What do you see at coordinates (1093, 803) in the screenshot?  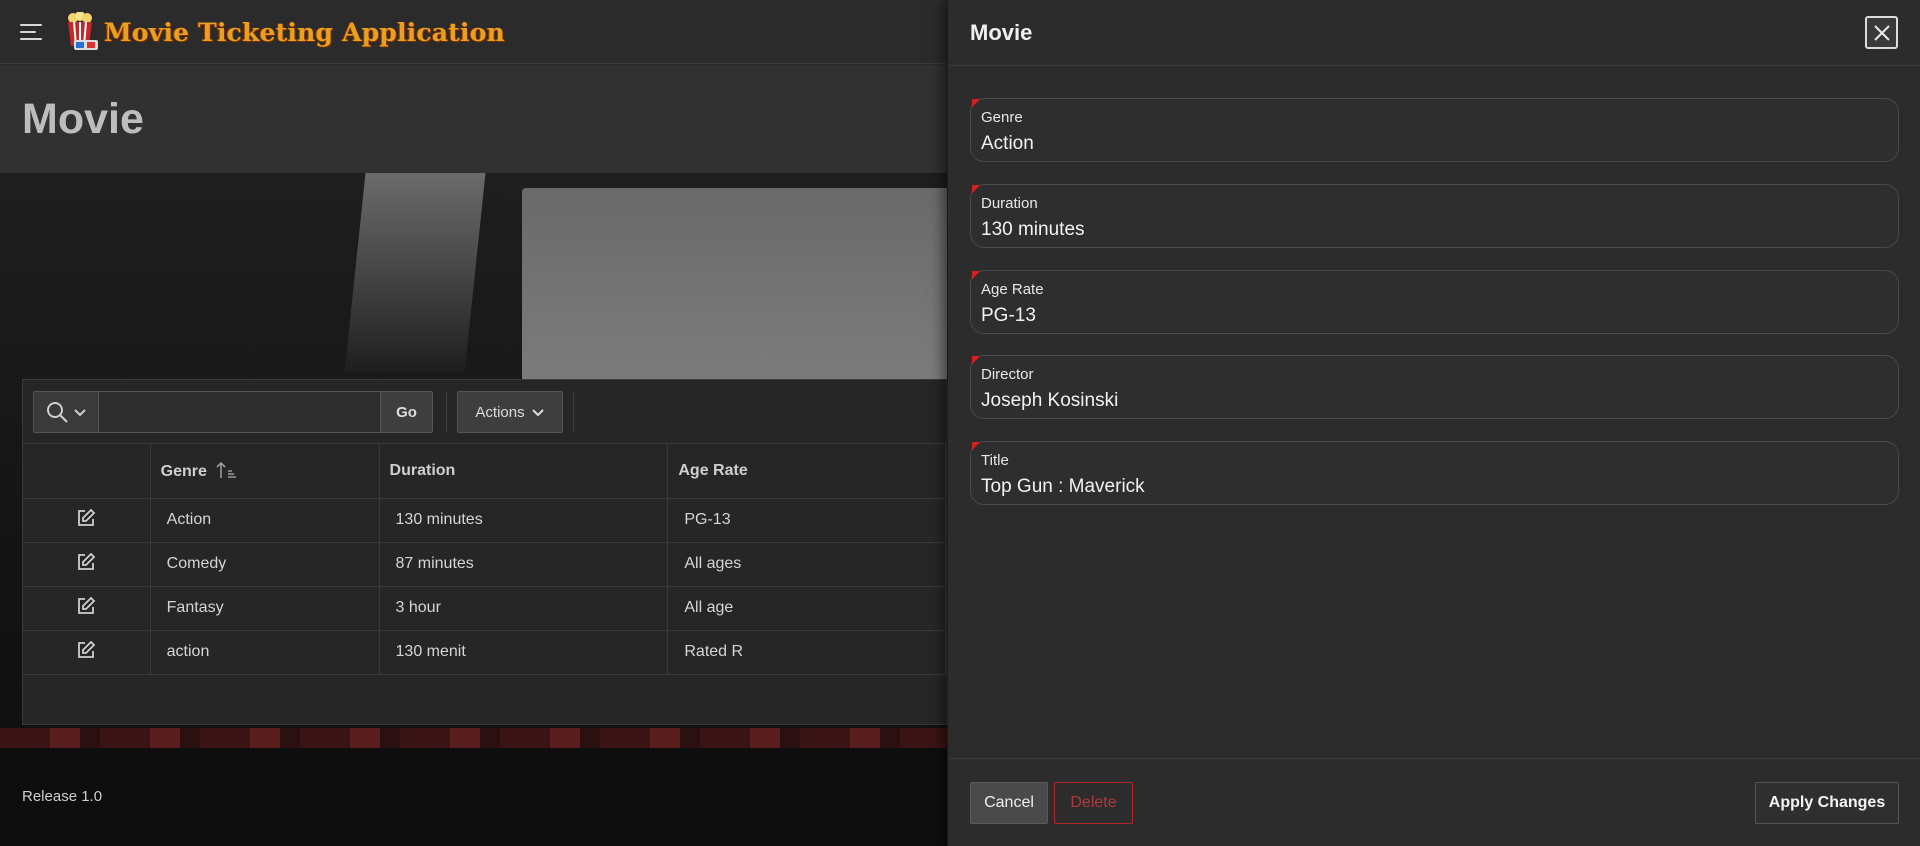 I see `delete-button: Delete` at bounding box center [1093, 803].